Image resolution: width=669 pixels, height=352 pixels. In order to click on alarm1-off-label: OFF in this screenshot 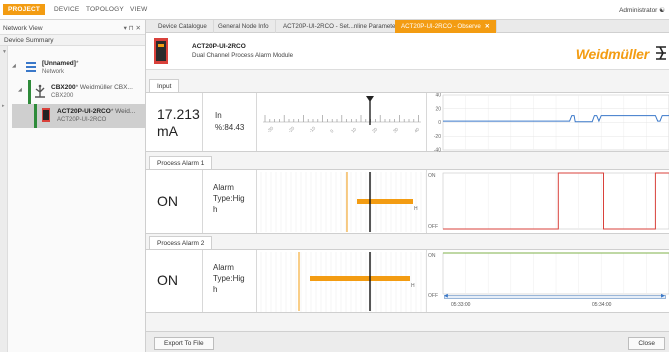, I will do `click(433, 227)`.